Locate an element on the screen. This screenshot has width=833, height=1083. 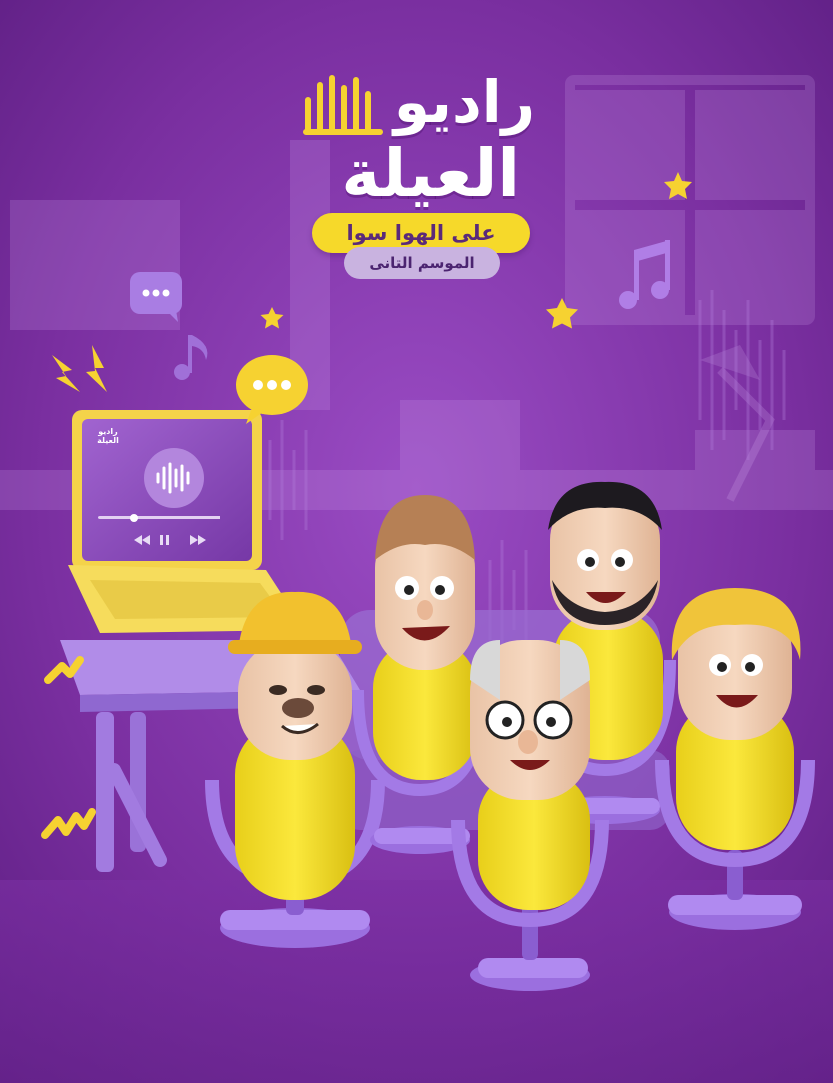
speech-bubble-purple-icon is located at coordinates (156, 297).